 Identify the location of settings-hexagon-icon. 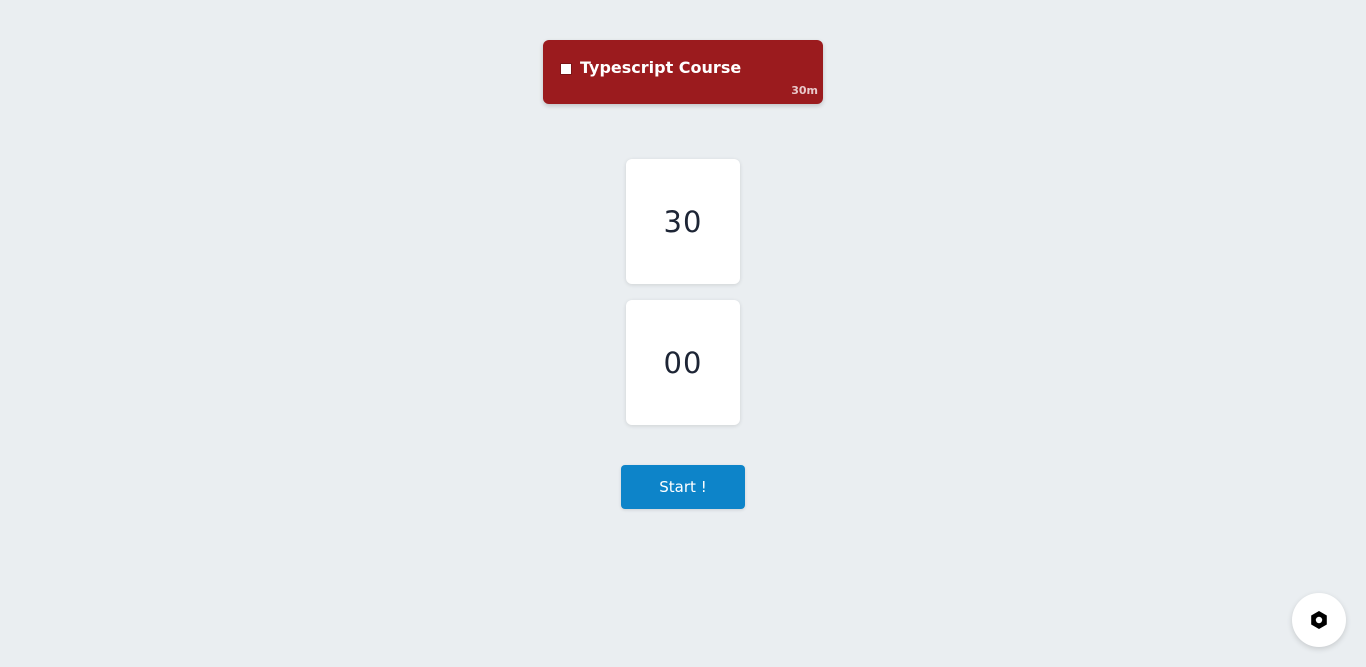
(1319, 620).